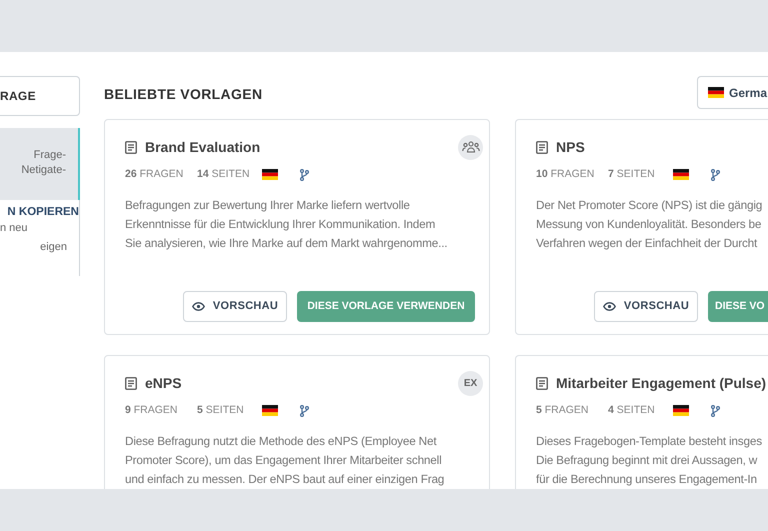 The height and width of the screenshot is (531, 768). What do you see at coordinates (632, 410) in the screenshot?
I see `page-count: 4 SEITEN` at bounding box center [632, 410].